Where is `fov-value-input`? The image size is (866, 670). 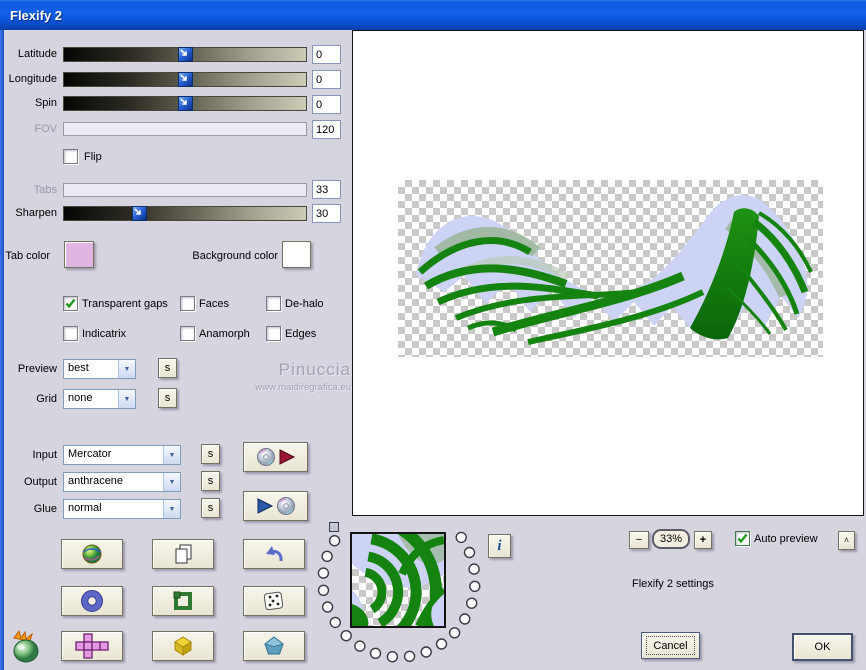 fov-value-input is located at coordinates (326, 129).